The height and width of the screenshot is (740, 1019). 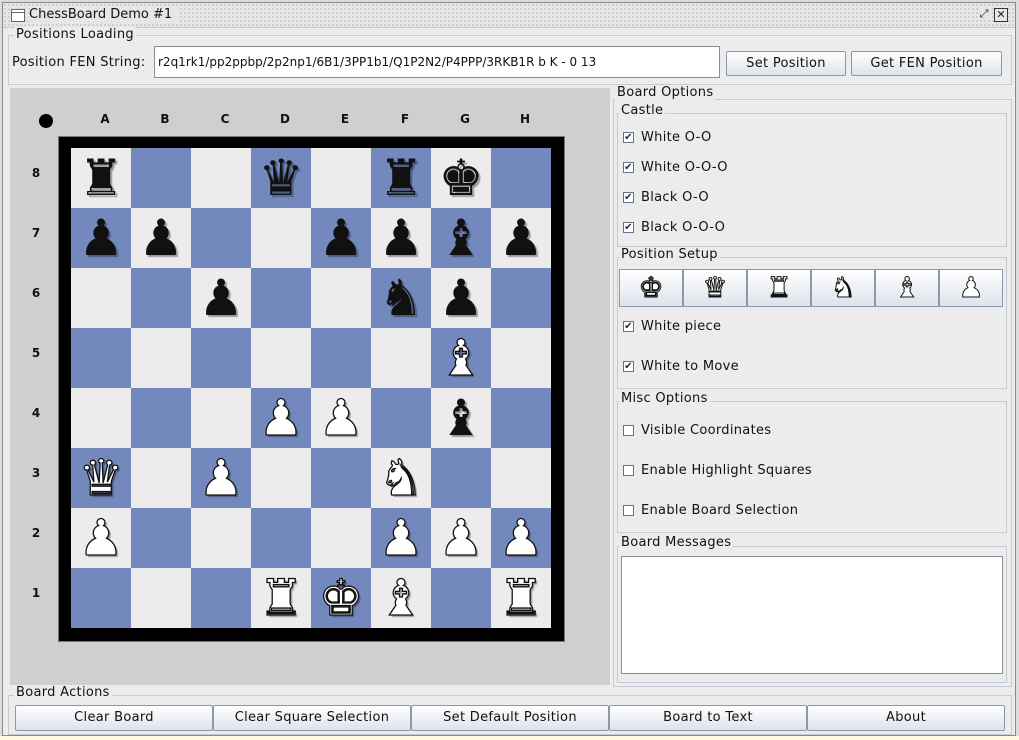 I want to click on white-knight-icon: ♞, so click(x=401, y=478).